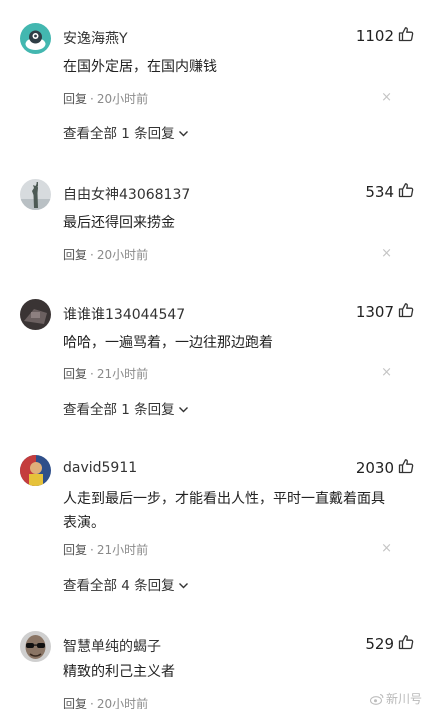 Image resolution: width=428 pixels, height=709 pixels. I want to click on like-count: 2030, so click(374, 468).